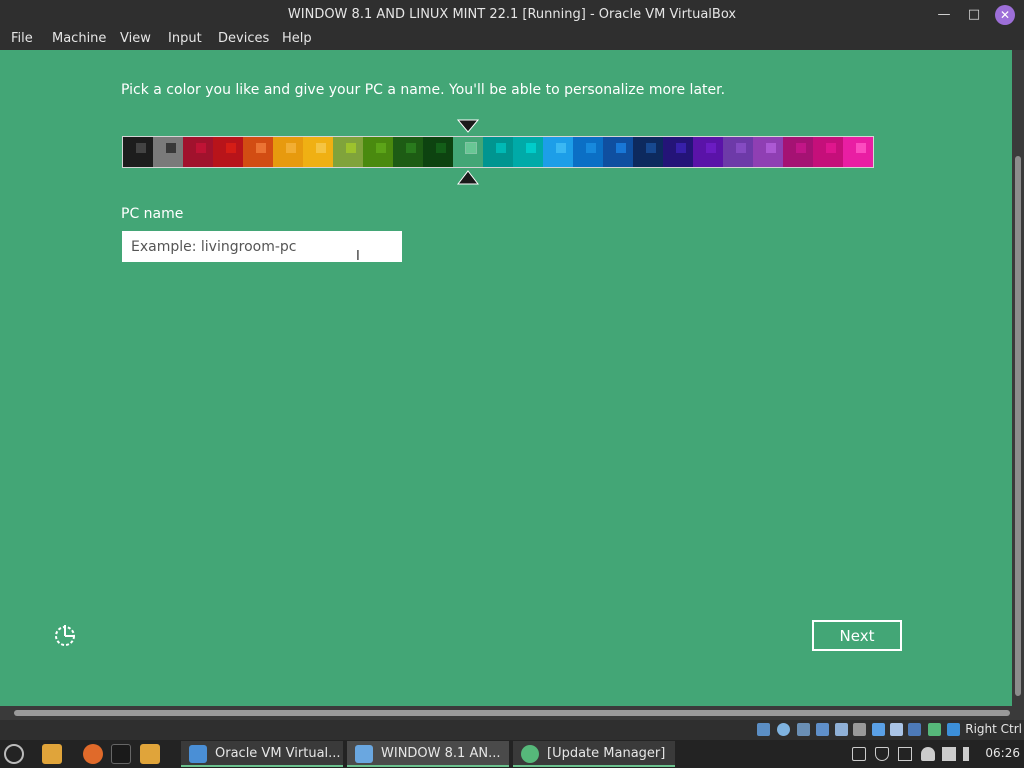 The height and width of the screenshot is (768, 1024). What do you see at coordinates (79, 38) in the screenshot?
I see `menu-machine: Machine` at bounding box center [79, 38].